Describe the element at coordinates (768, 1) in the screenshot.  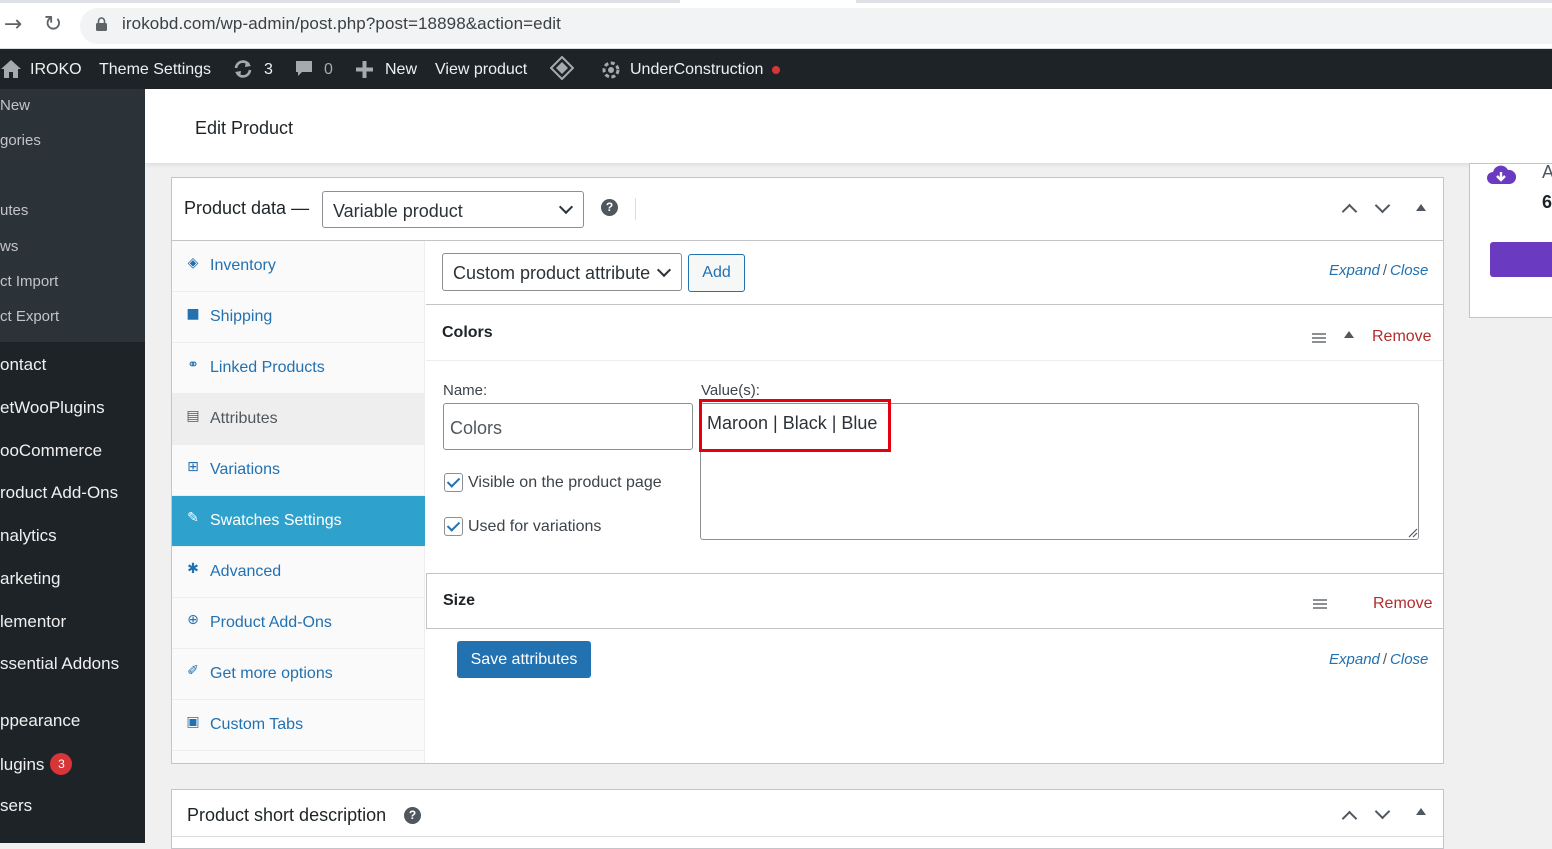
I see `active-tab-edge` at that location.